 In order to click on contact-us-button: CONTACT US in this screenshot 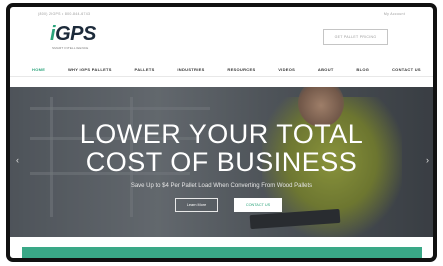, I will do `click(258, 205)`.